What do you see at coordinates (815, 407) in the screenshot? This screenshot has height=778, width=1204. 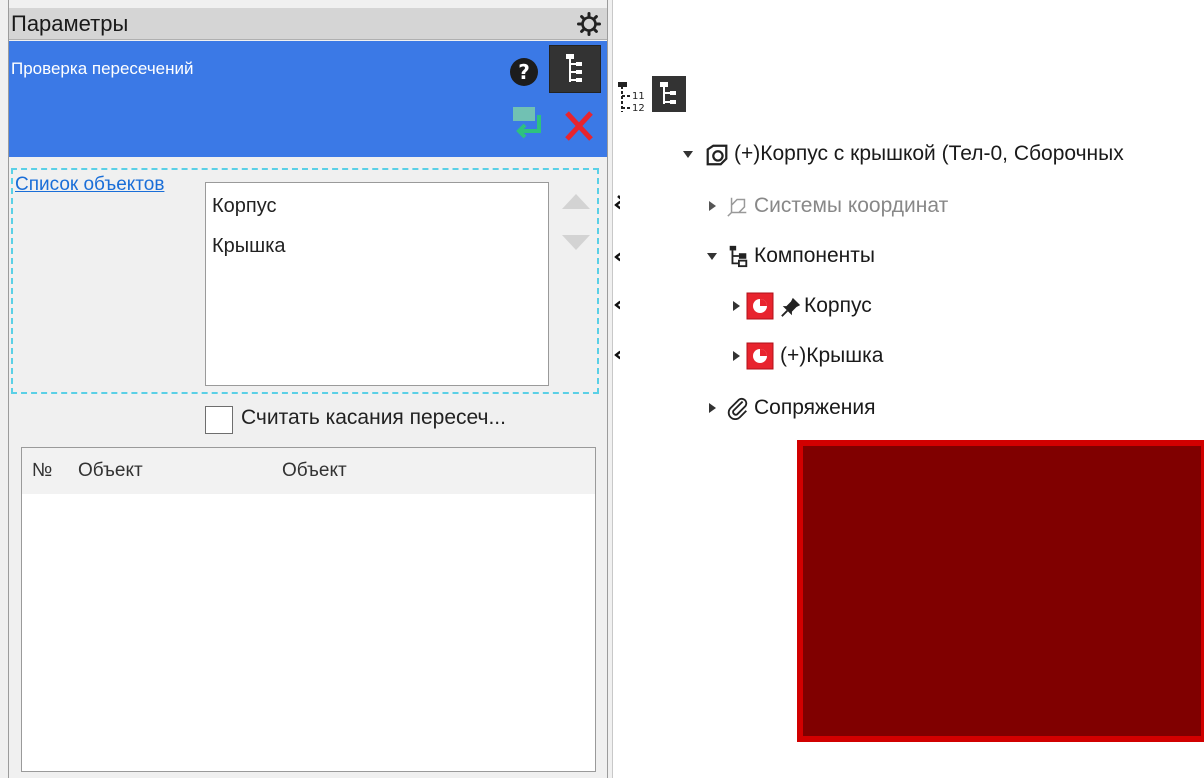 I see `tree-item-label: Сопряжения` at bounding box center [815, 407].